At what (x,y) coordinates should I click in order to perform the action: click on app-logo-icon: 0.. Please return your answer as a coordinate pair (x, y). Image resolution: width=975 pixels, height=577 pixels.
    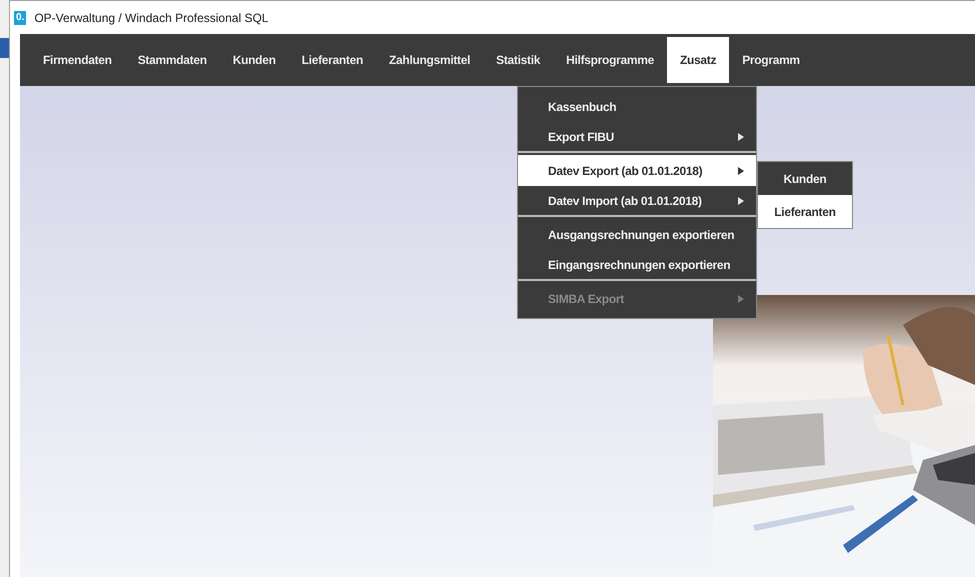
    Looking at the image, I should click on (20, 17).